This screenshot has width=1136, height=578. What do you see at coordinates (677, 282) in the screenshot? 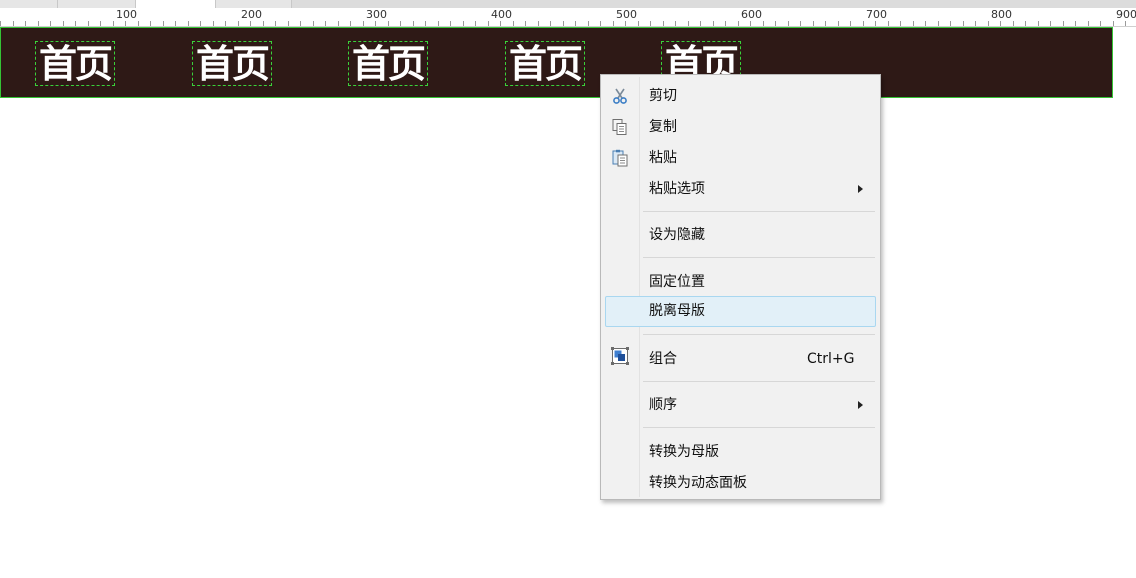
I see `menu-item-label: 固定位置` at bounding box center [677, 282].